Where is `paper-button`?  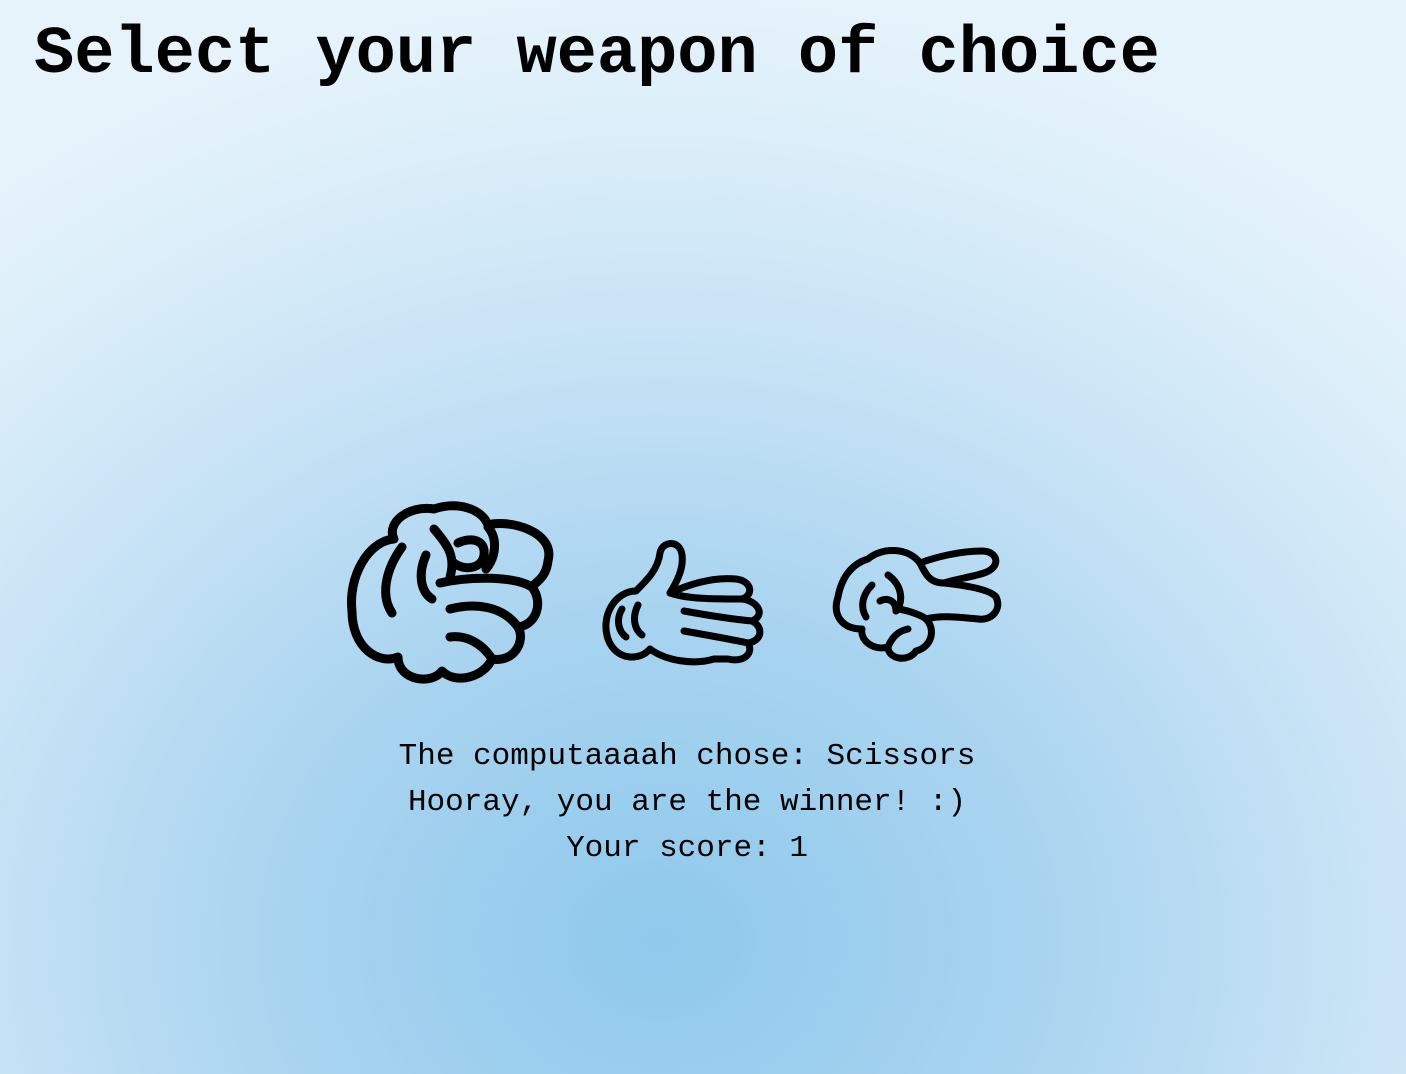
paper-button is located at coordinates (687, 604).